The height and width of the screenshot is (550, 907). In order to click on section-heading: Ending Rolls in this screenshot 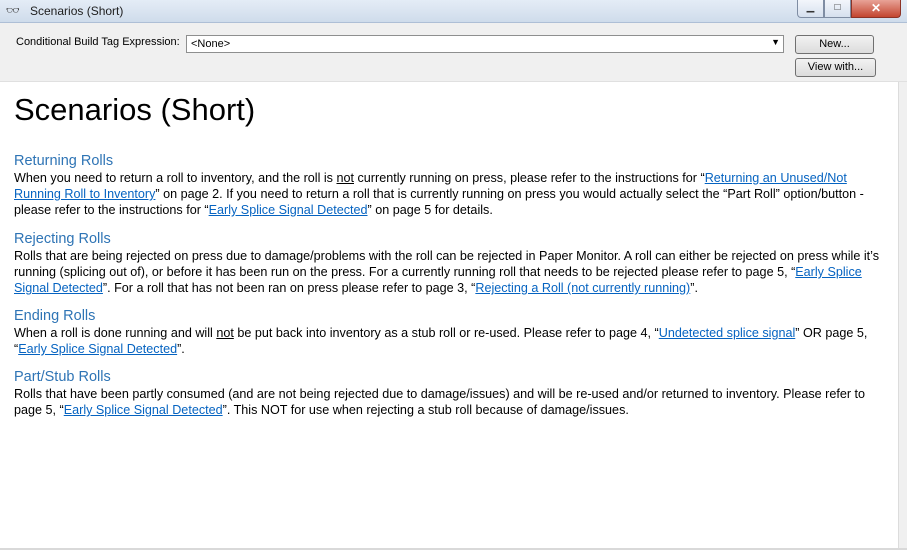, I will do `click(55, 316)`.